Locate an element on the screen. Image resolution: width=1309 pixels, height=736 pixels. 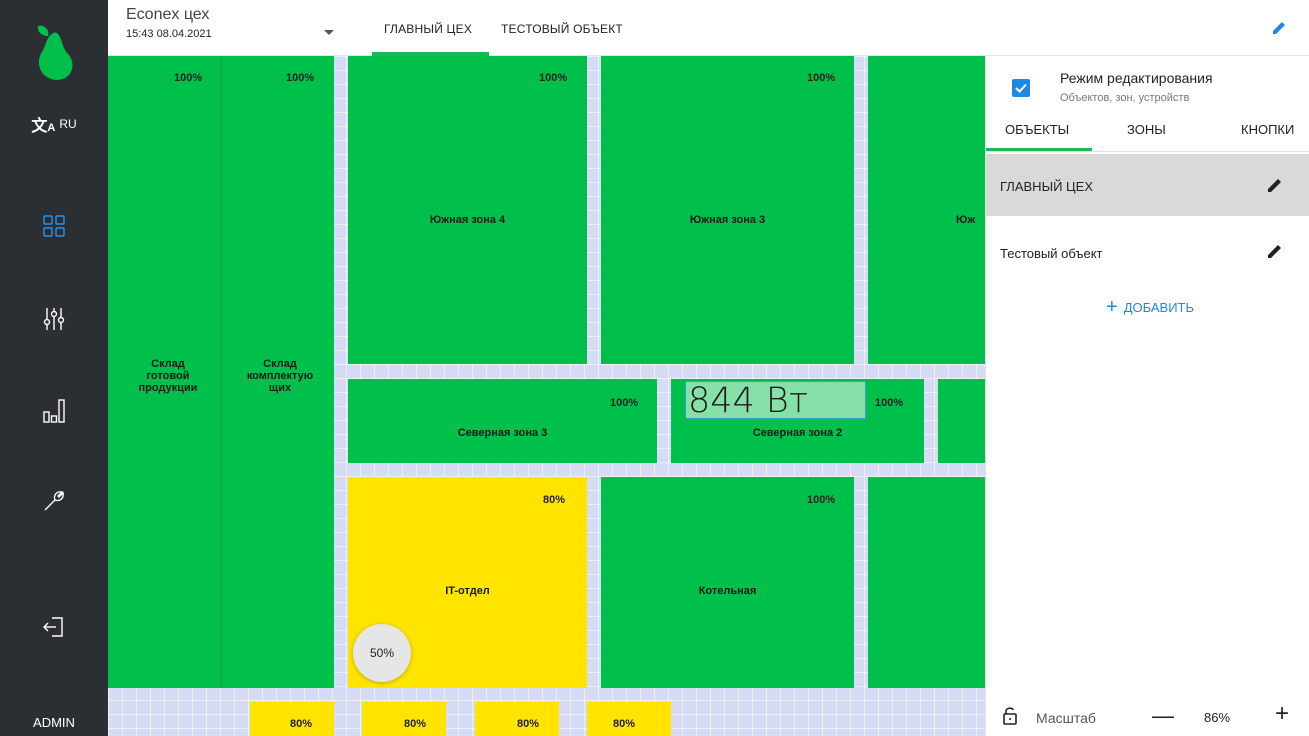
add-label: ДОБАВИТЬ is located at coordinates (1159, 307).